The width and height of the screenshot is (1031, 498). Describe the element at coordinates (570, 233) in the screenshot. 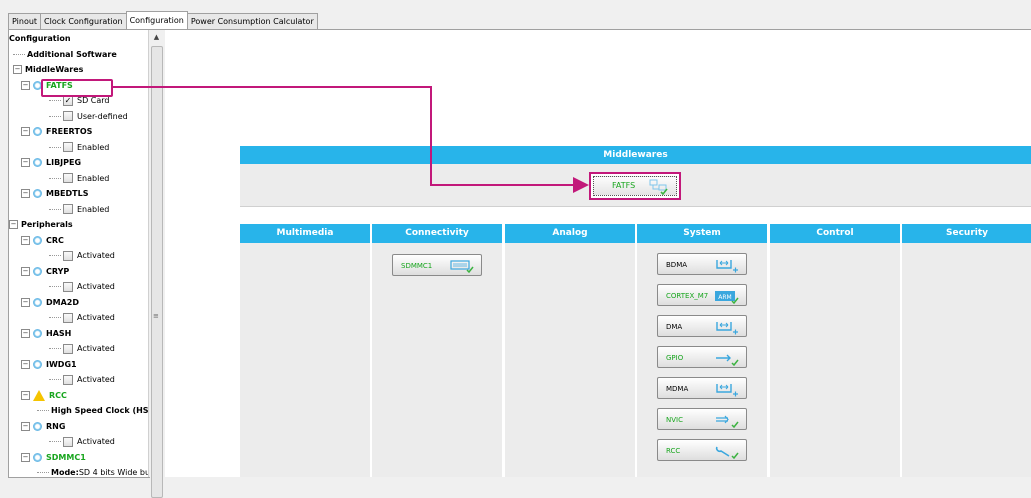

I see `category-header-analog: Analog` at that location.